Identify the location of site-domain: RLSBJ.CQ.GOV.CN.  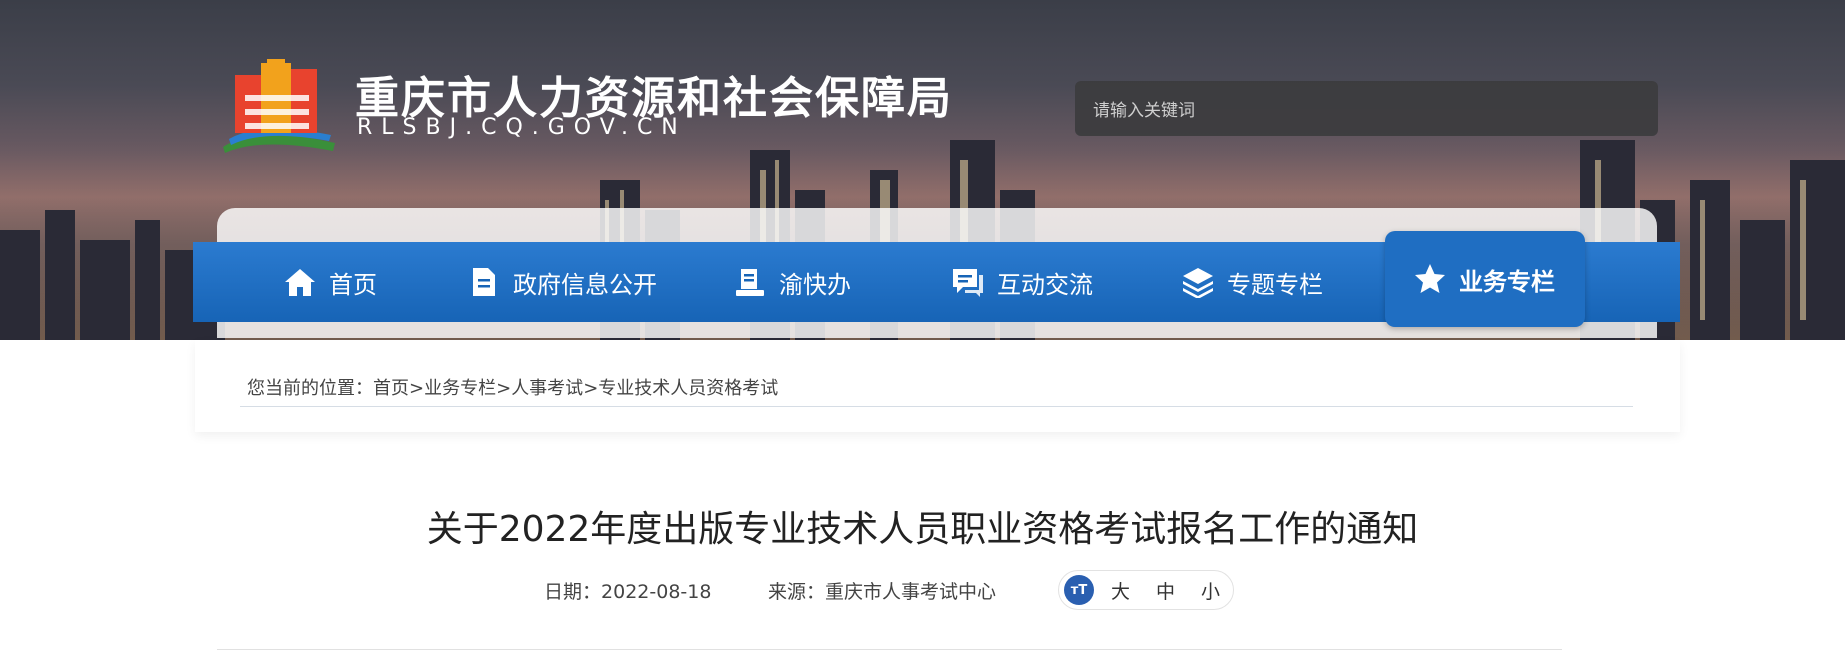
(522, 127).